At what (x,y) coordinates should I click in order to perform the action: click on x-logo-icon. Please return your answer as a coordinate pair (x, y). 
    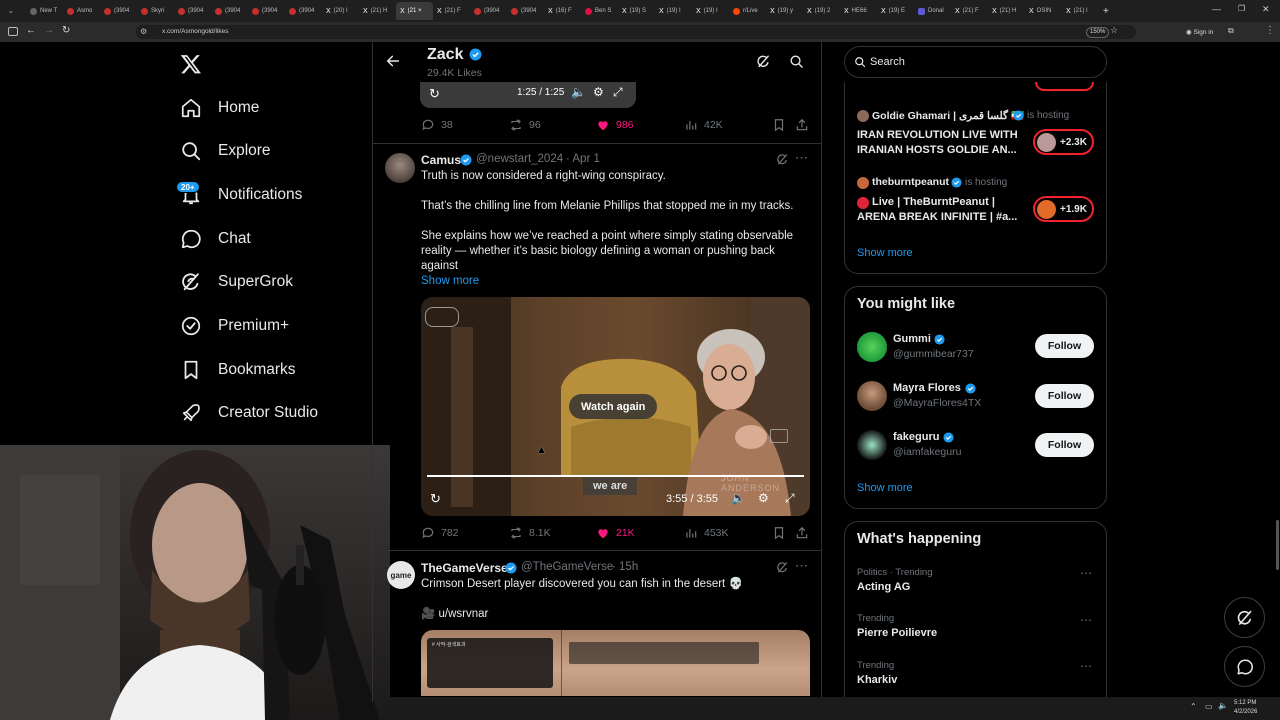
    Looking at the image, I should click on (191, 64).